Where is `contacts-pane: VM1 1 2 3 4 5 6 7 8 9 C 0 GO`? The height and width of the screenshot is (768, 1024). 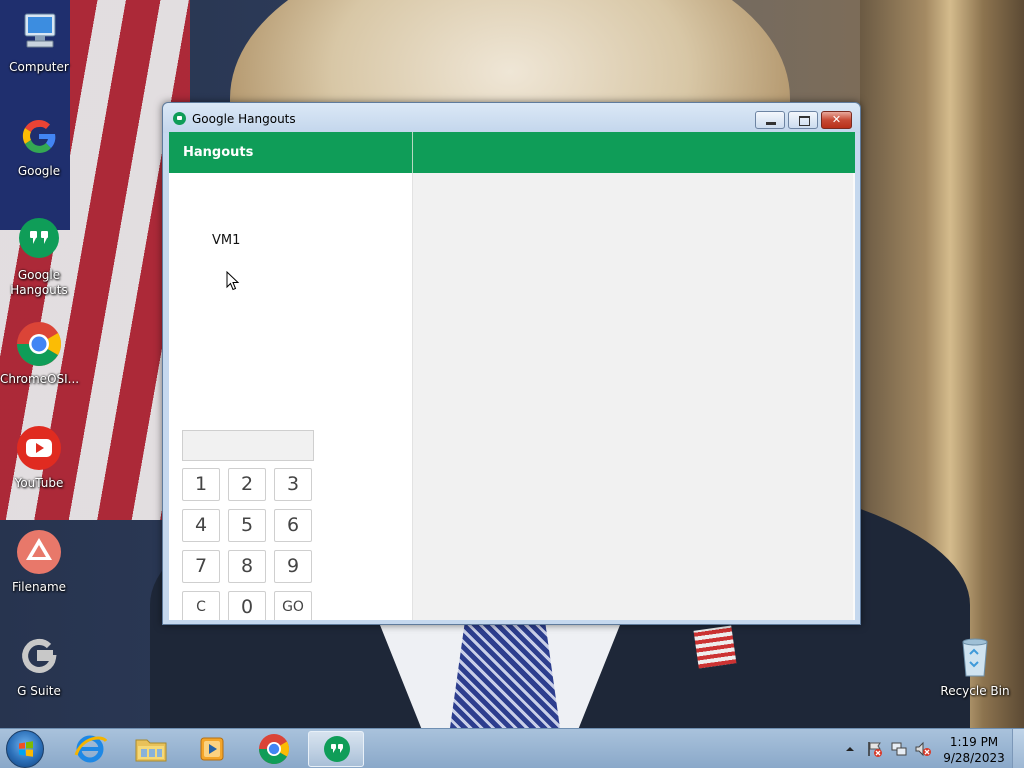 contacts-pane: VM1 1 2 3 4 5 6 7 8 9 C 0 GO is located at coordinates (290, 396).